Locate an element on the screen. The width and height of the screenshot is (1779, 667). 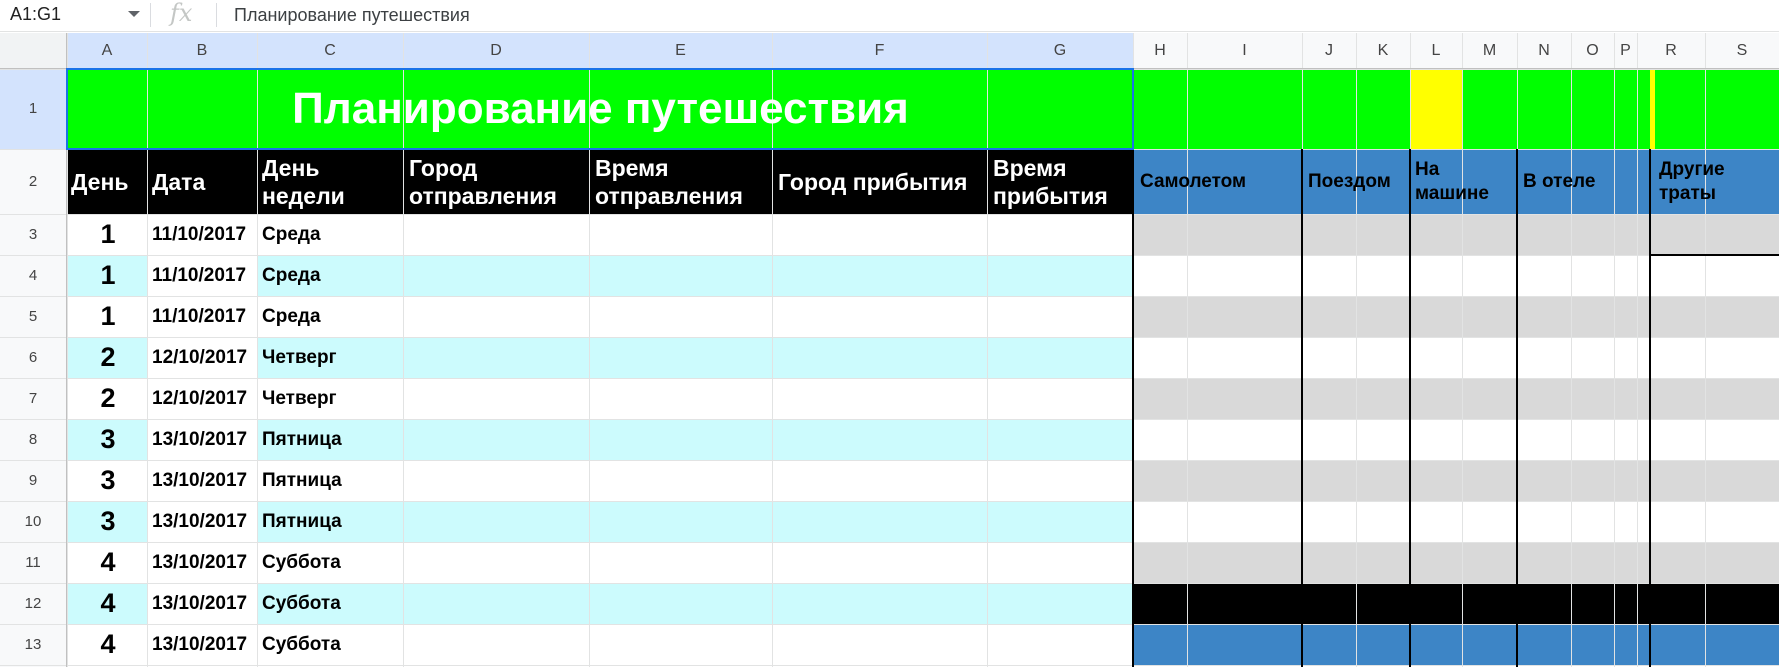
row-header-13: 13 is located at coordinates (33, 644).